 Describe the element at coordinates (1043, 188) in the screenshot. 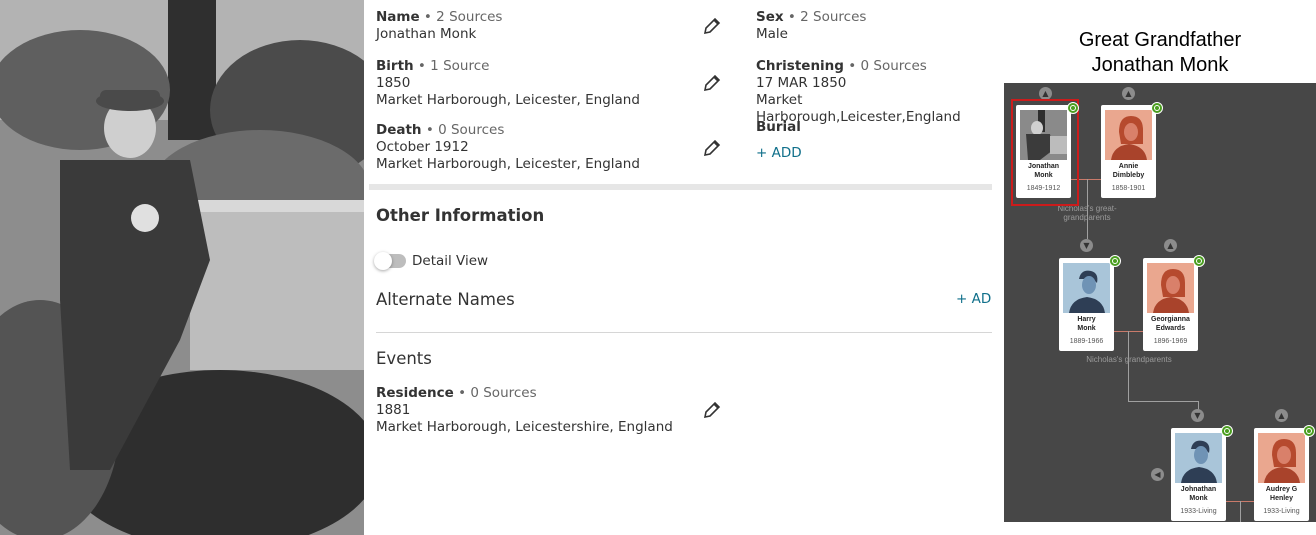

I see `person-dates: 1849-1912` at that location.